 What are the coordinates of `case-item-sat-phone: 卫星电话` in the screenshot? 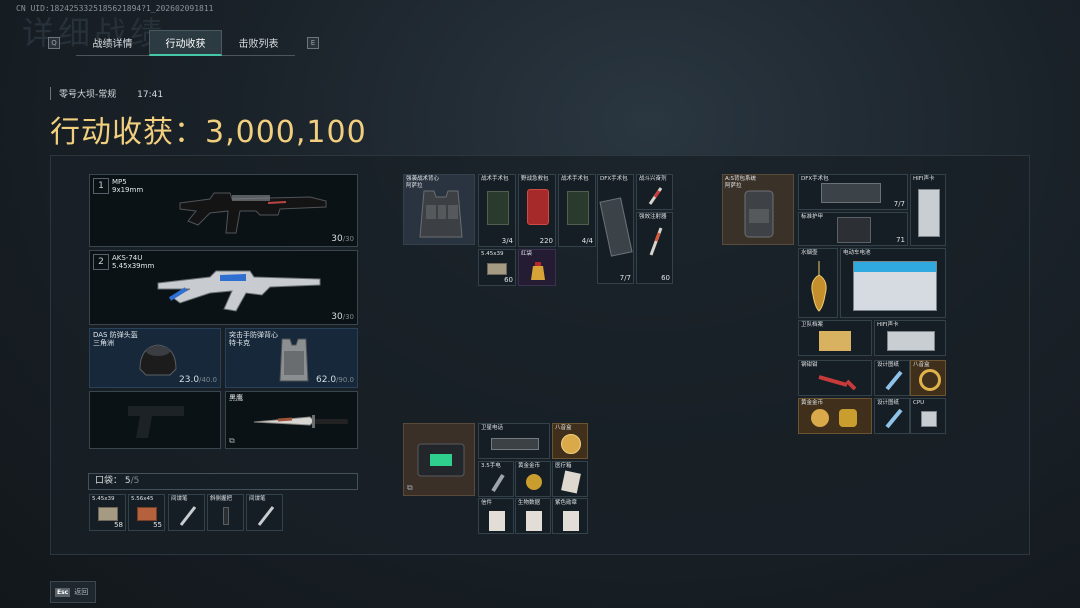 It's located at (514, 441).